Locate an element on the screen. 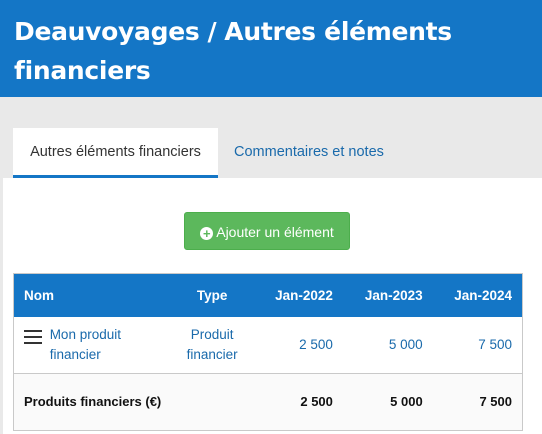  element-name-link: Mon produit financier is located at coordinates (106, 345).